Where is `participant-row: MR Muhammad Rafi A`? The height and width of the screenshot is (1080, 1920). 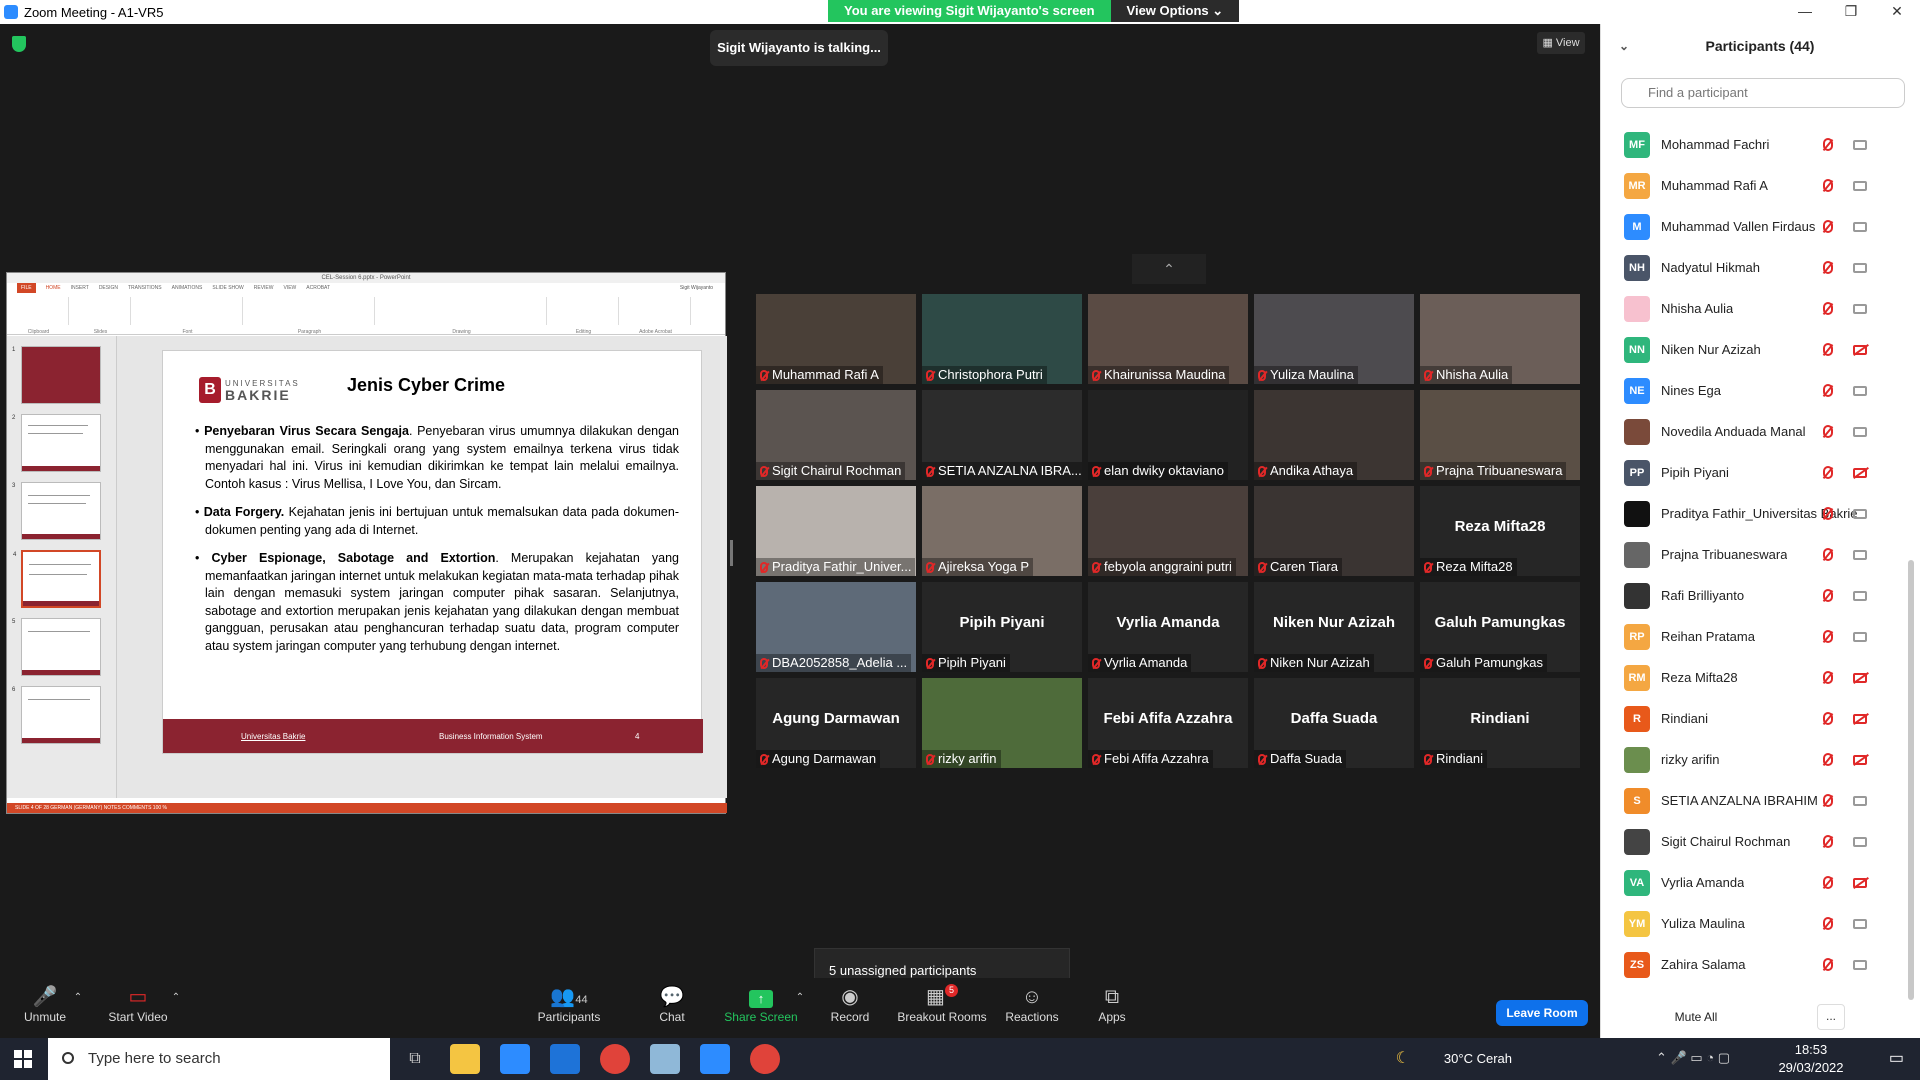
participant-row: MR Muhammad Rafi A is located at coordinates (1760, 185).